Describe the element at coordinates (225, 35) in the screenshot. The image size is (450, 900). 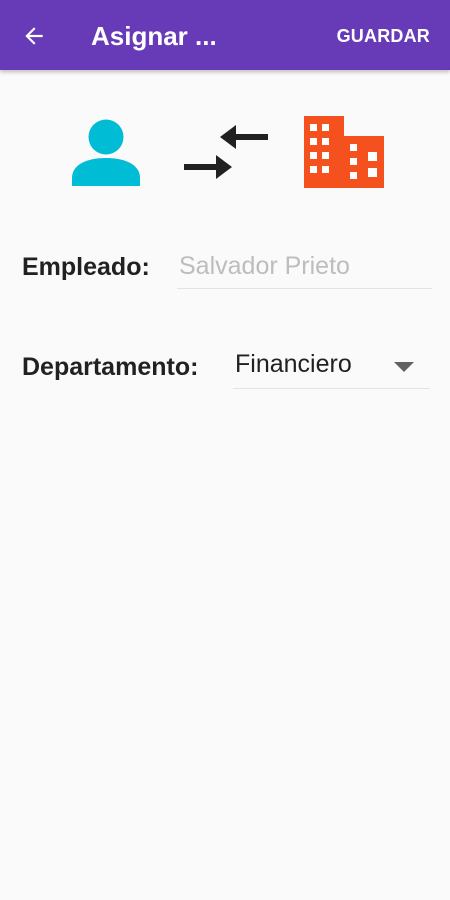
I see `app-bar: Asignar ... GUARDAR` at that location.